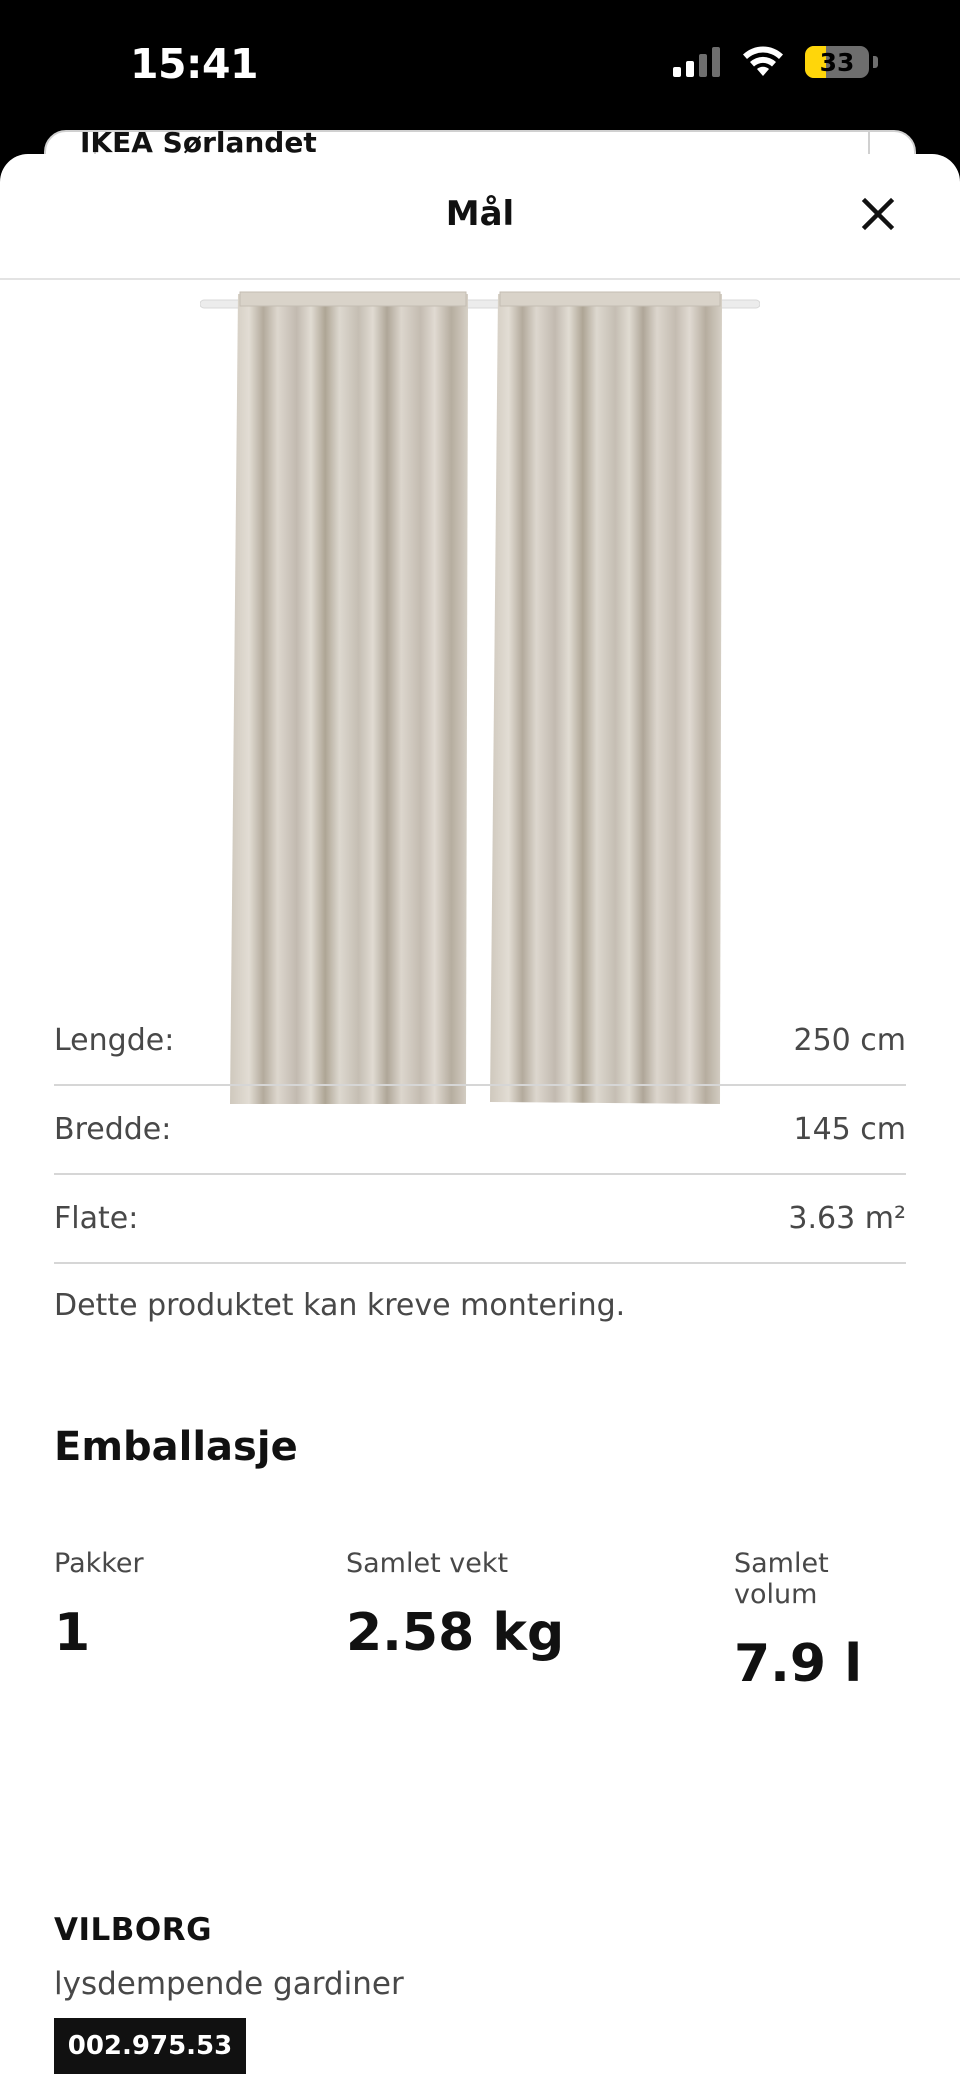 This screenshot has width=960, height=2081. What do you see at coordinates (427, 1563) in the screenshot?
I see `stat-label: Samlet vekt` at bounding box center [427, 1563].